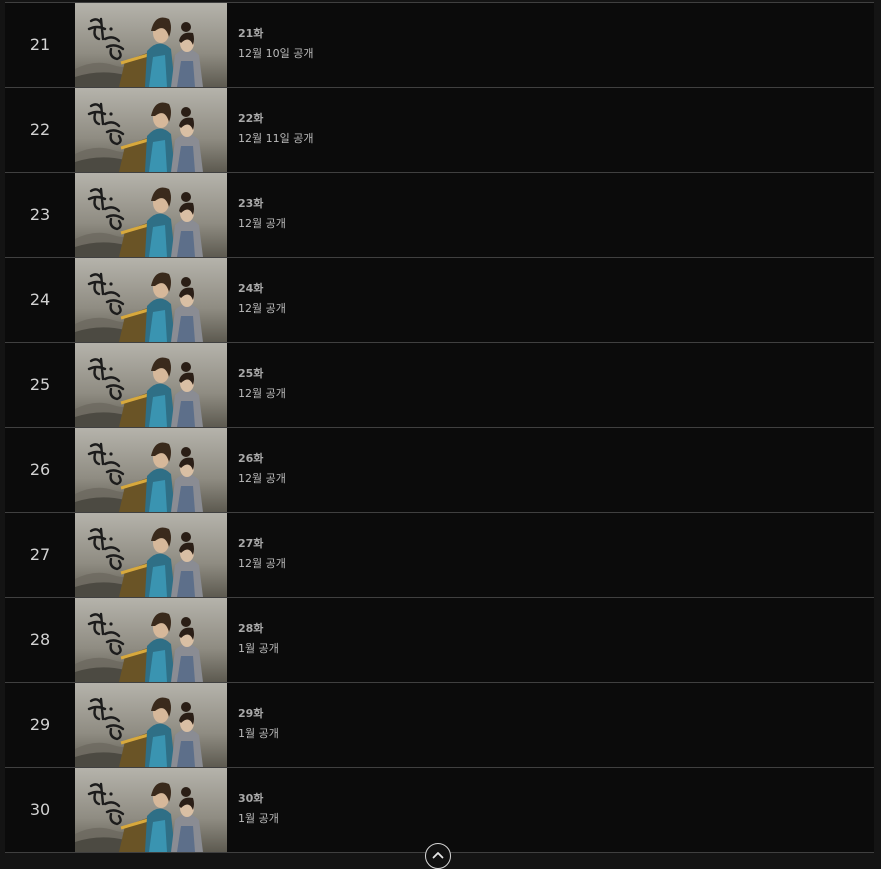 The width and height of the screenshot is (881, 869). What do you see at coordinates (262, 469) in the screenshot?
I see `episode-meta: 26화 12월 공개` at bounding box center [262, 469].